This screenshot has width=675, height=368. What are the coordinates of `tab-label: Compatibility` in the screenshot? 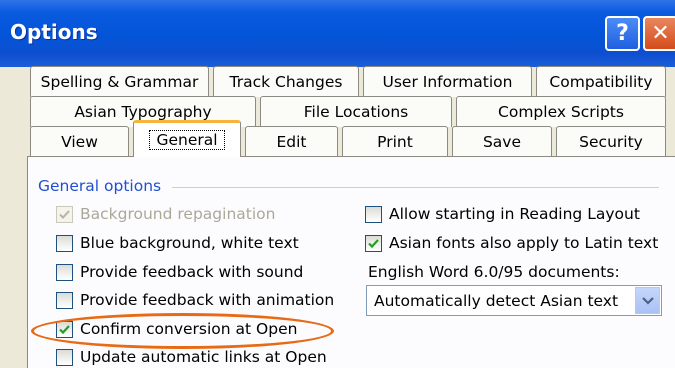 It's located at (601, 82).